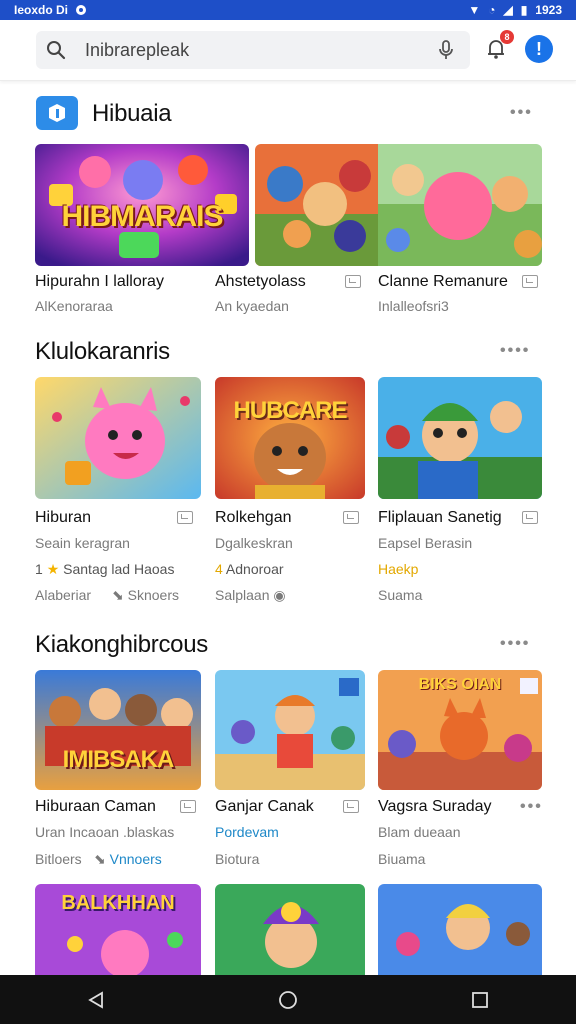 The height and width of the screenshot is (1024, 576). What do you see at coordinates (247, 832) in the screenshot?
I see `game-subtitle: Pordevam` at bounding box center [247, 832].